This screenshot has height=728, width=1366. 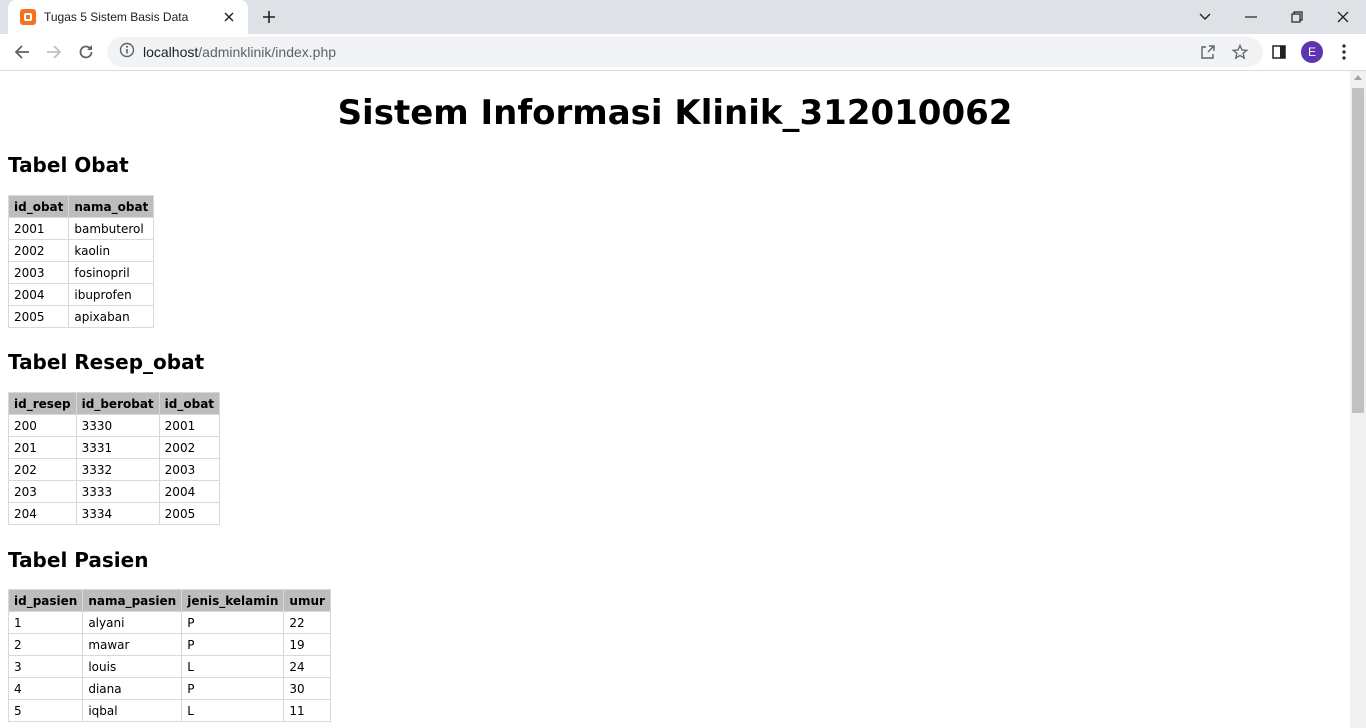 I want to click on address-bar: localhost/adminklinik/index.php, so click(x=685, y=52).